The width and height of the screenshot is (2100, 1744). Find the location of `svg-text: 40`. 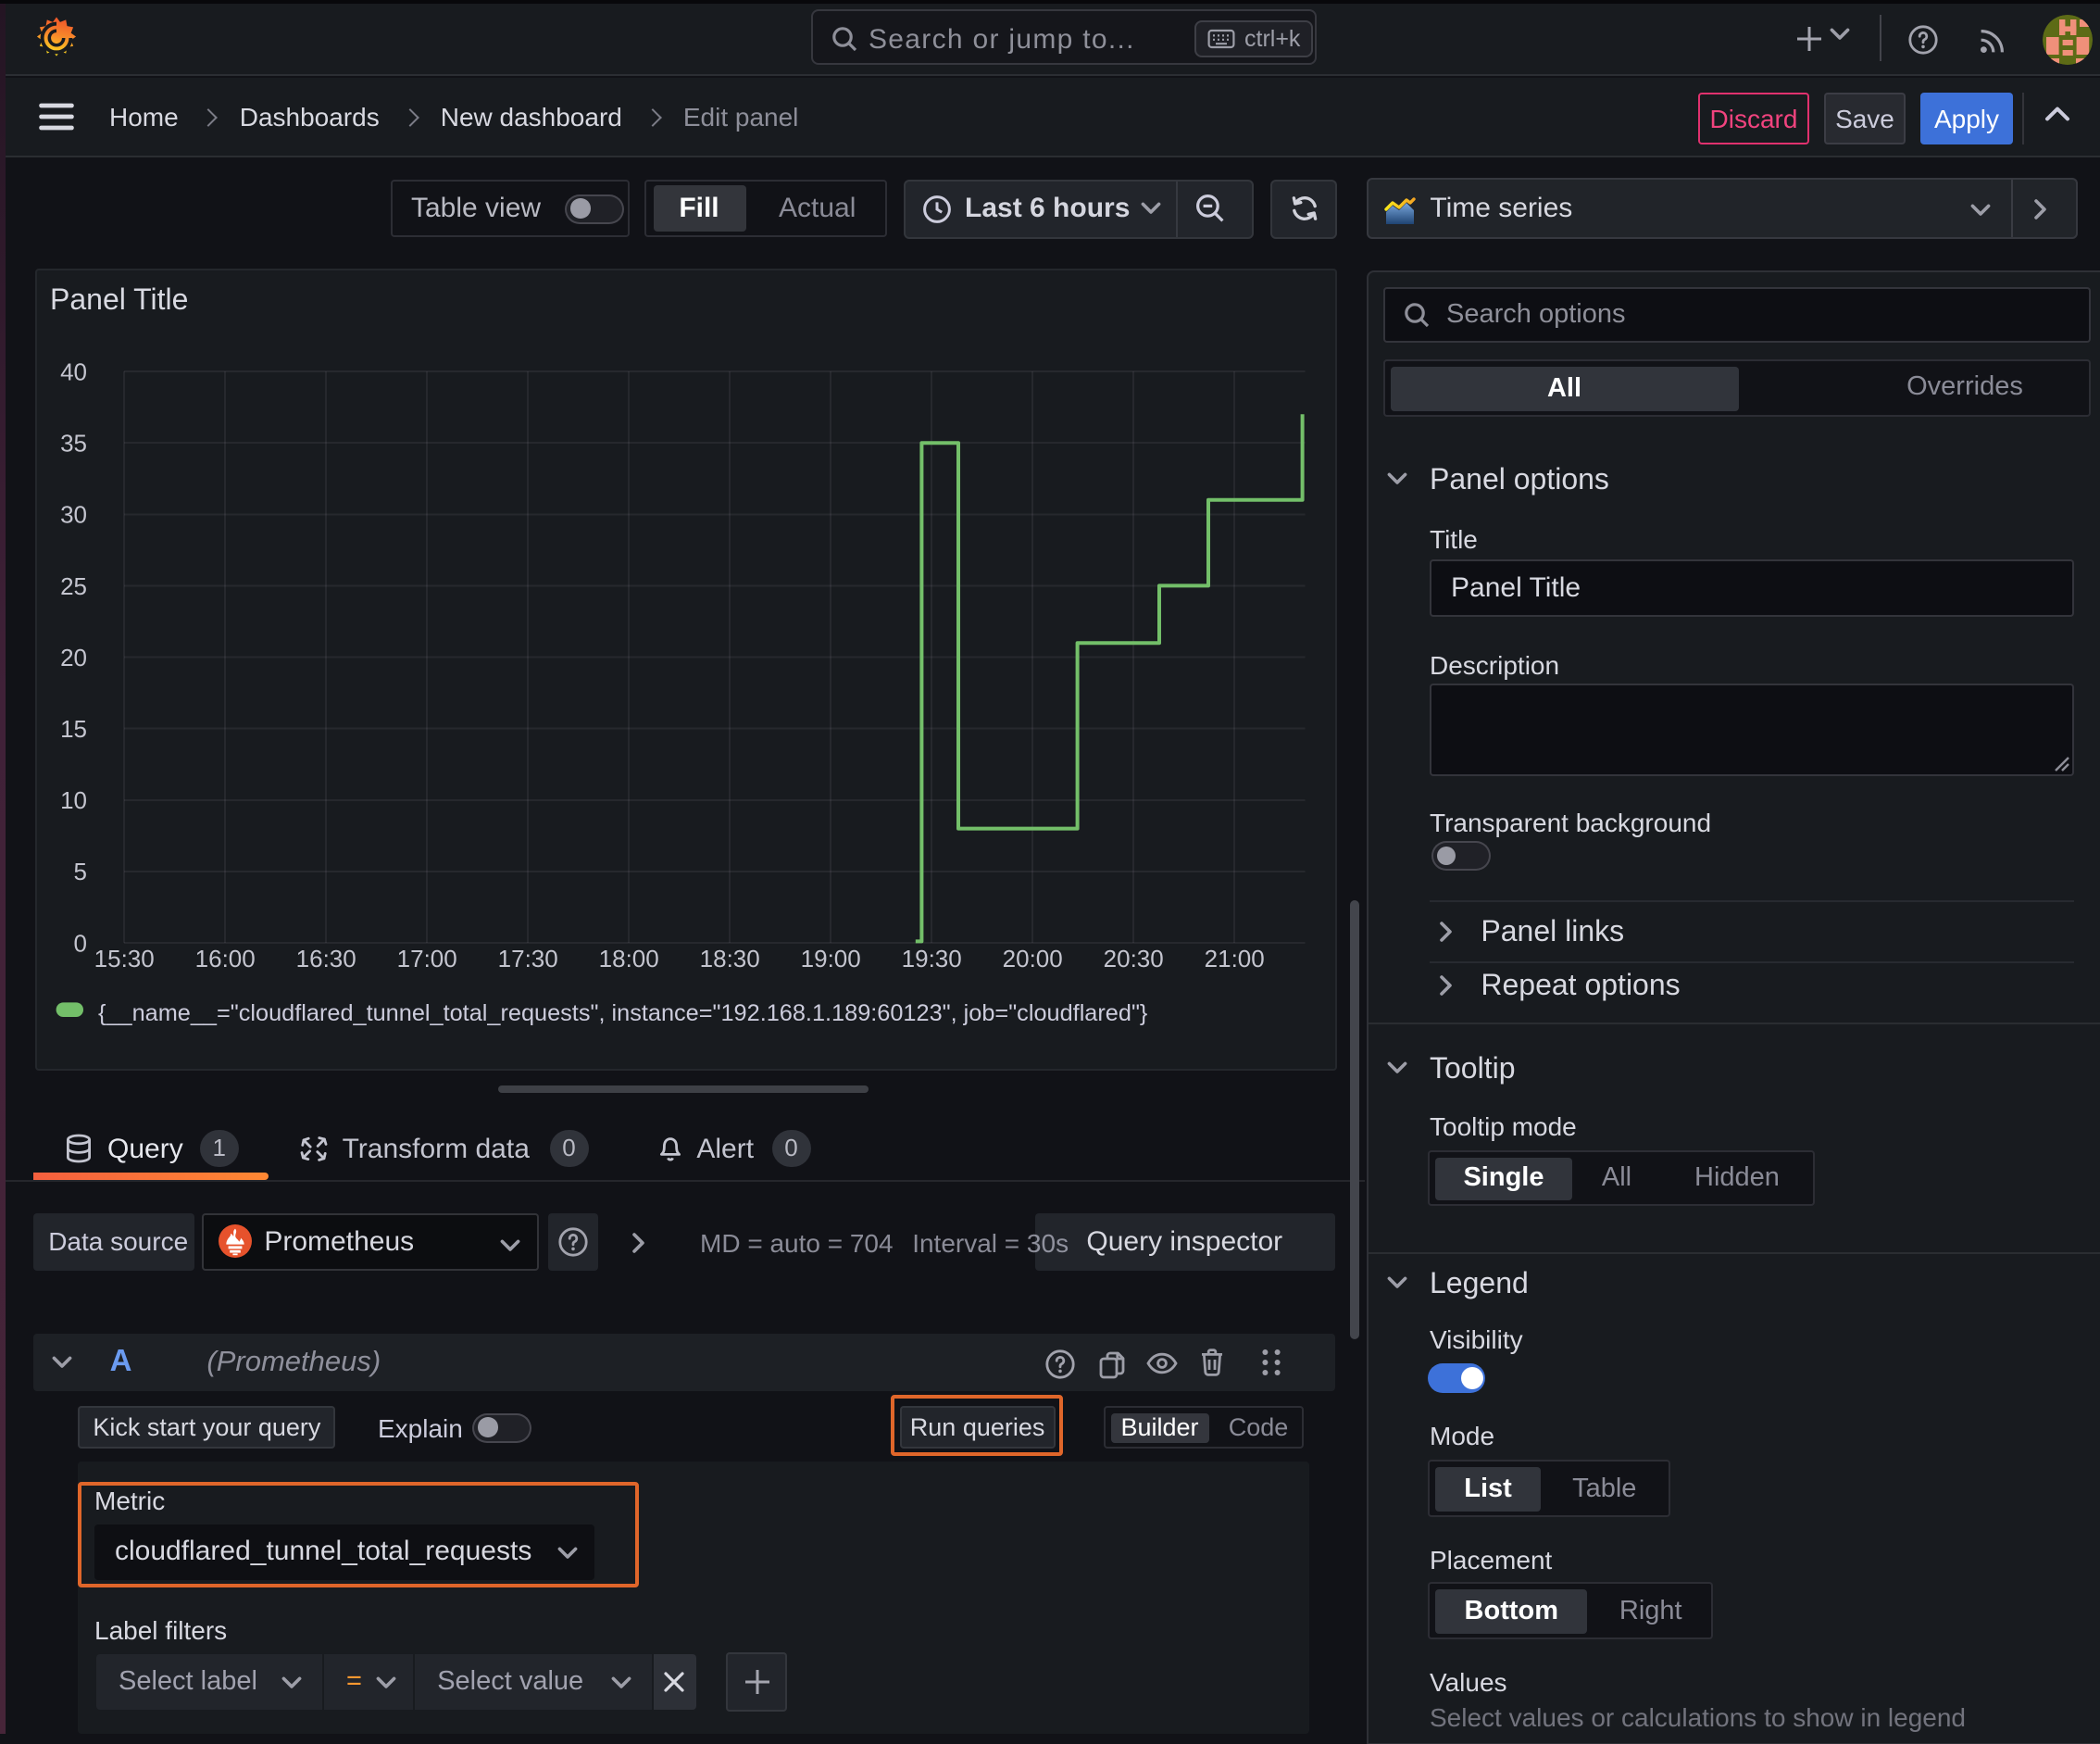

svg-text: 40 is located at coordinates (73, 371).